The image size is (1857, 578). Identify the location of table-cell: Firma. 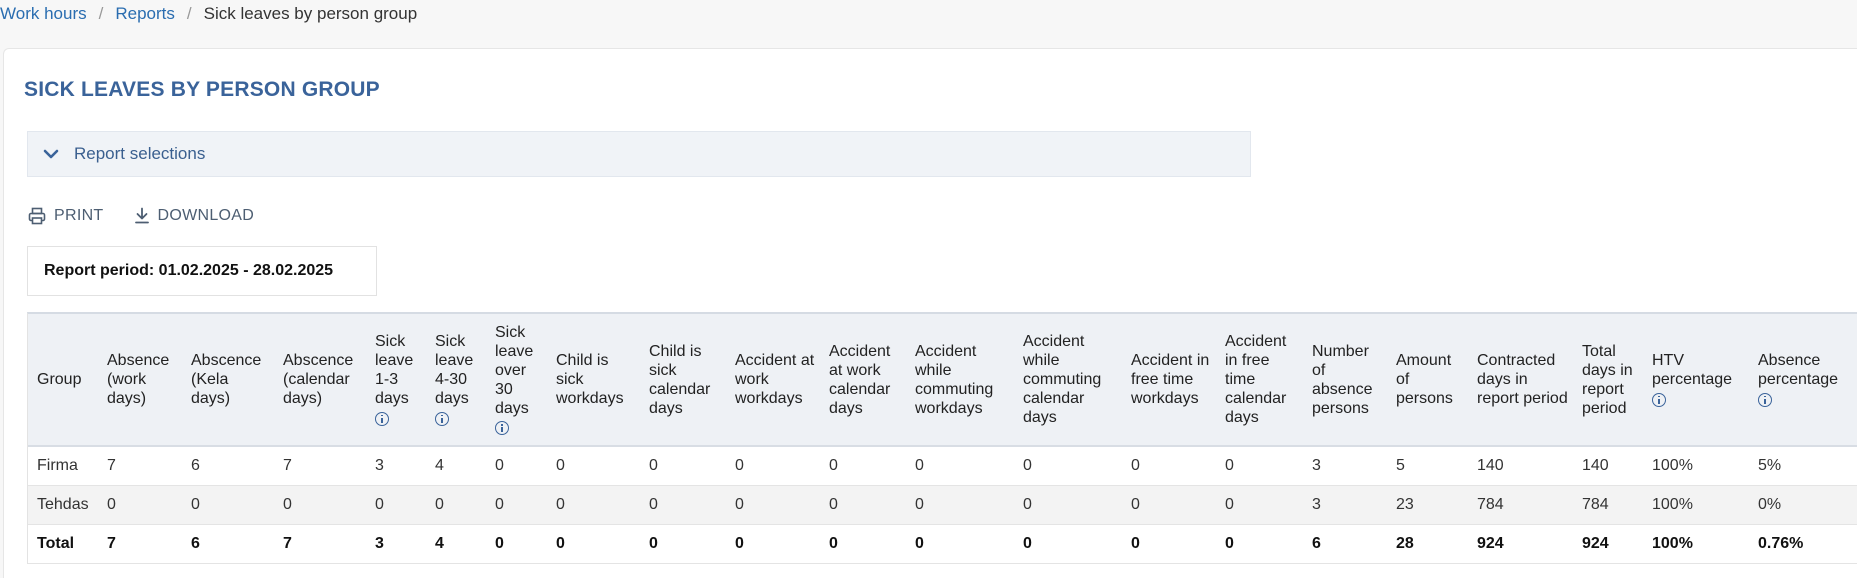
(63, 466).